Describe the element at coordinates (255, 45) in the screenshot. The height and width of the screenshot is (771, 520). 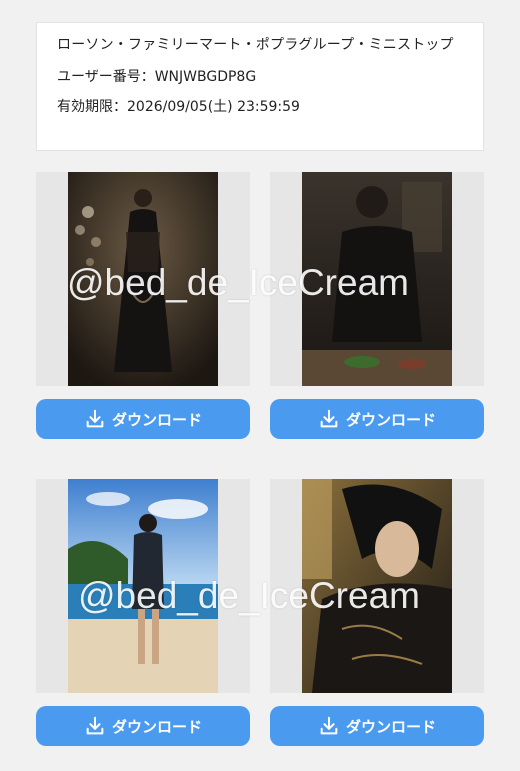
I see `store-list: ローソン・ファミリーマート・ポプラグループ・ミニストップ` at that location.